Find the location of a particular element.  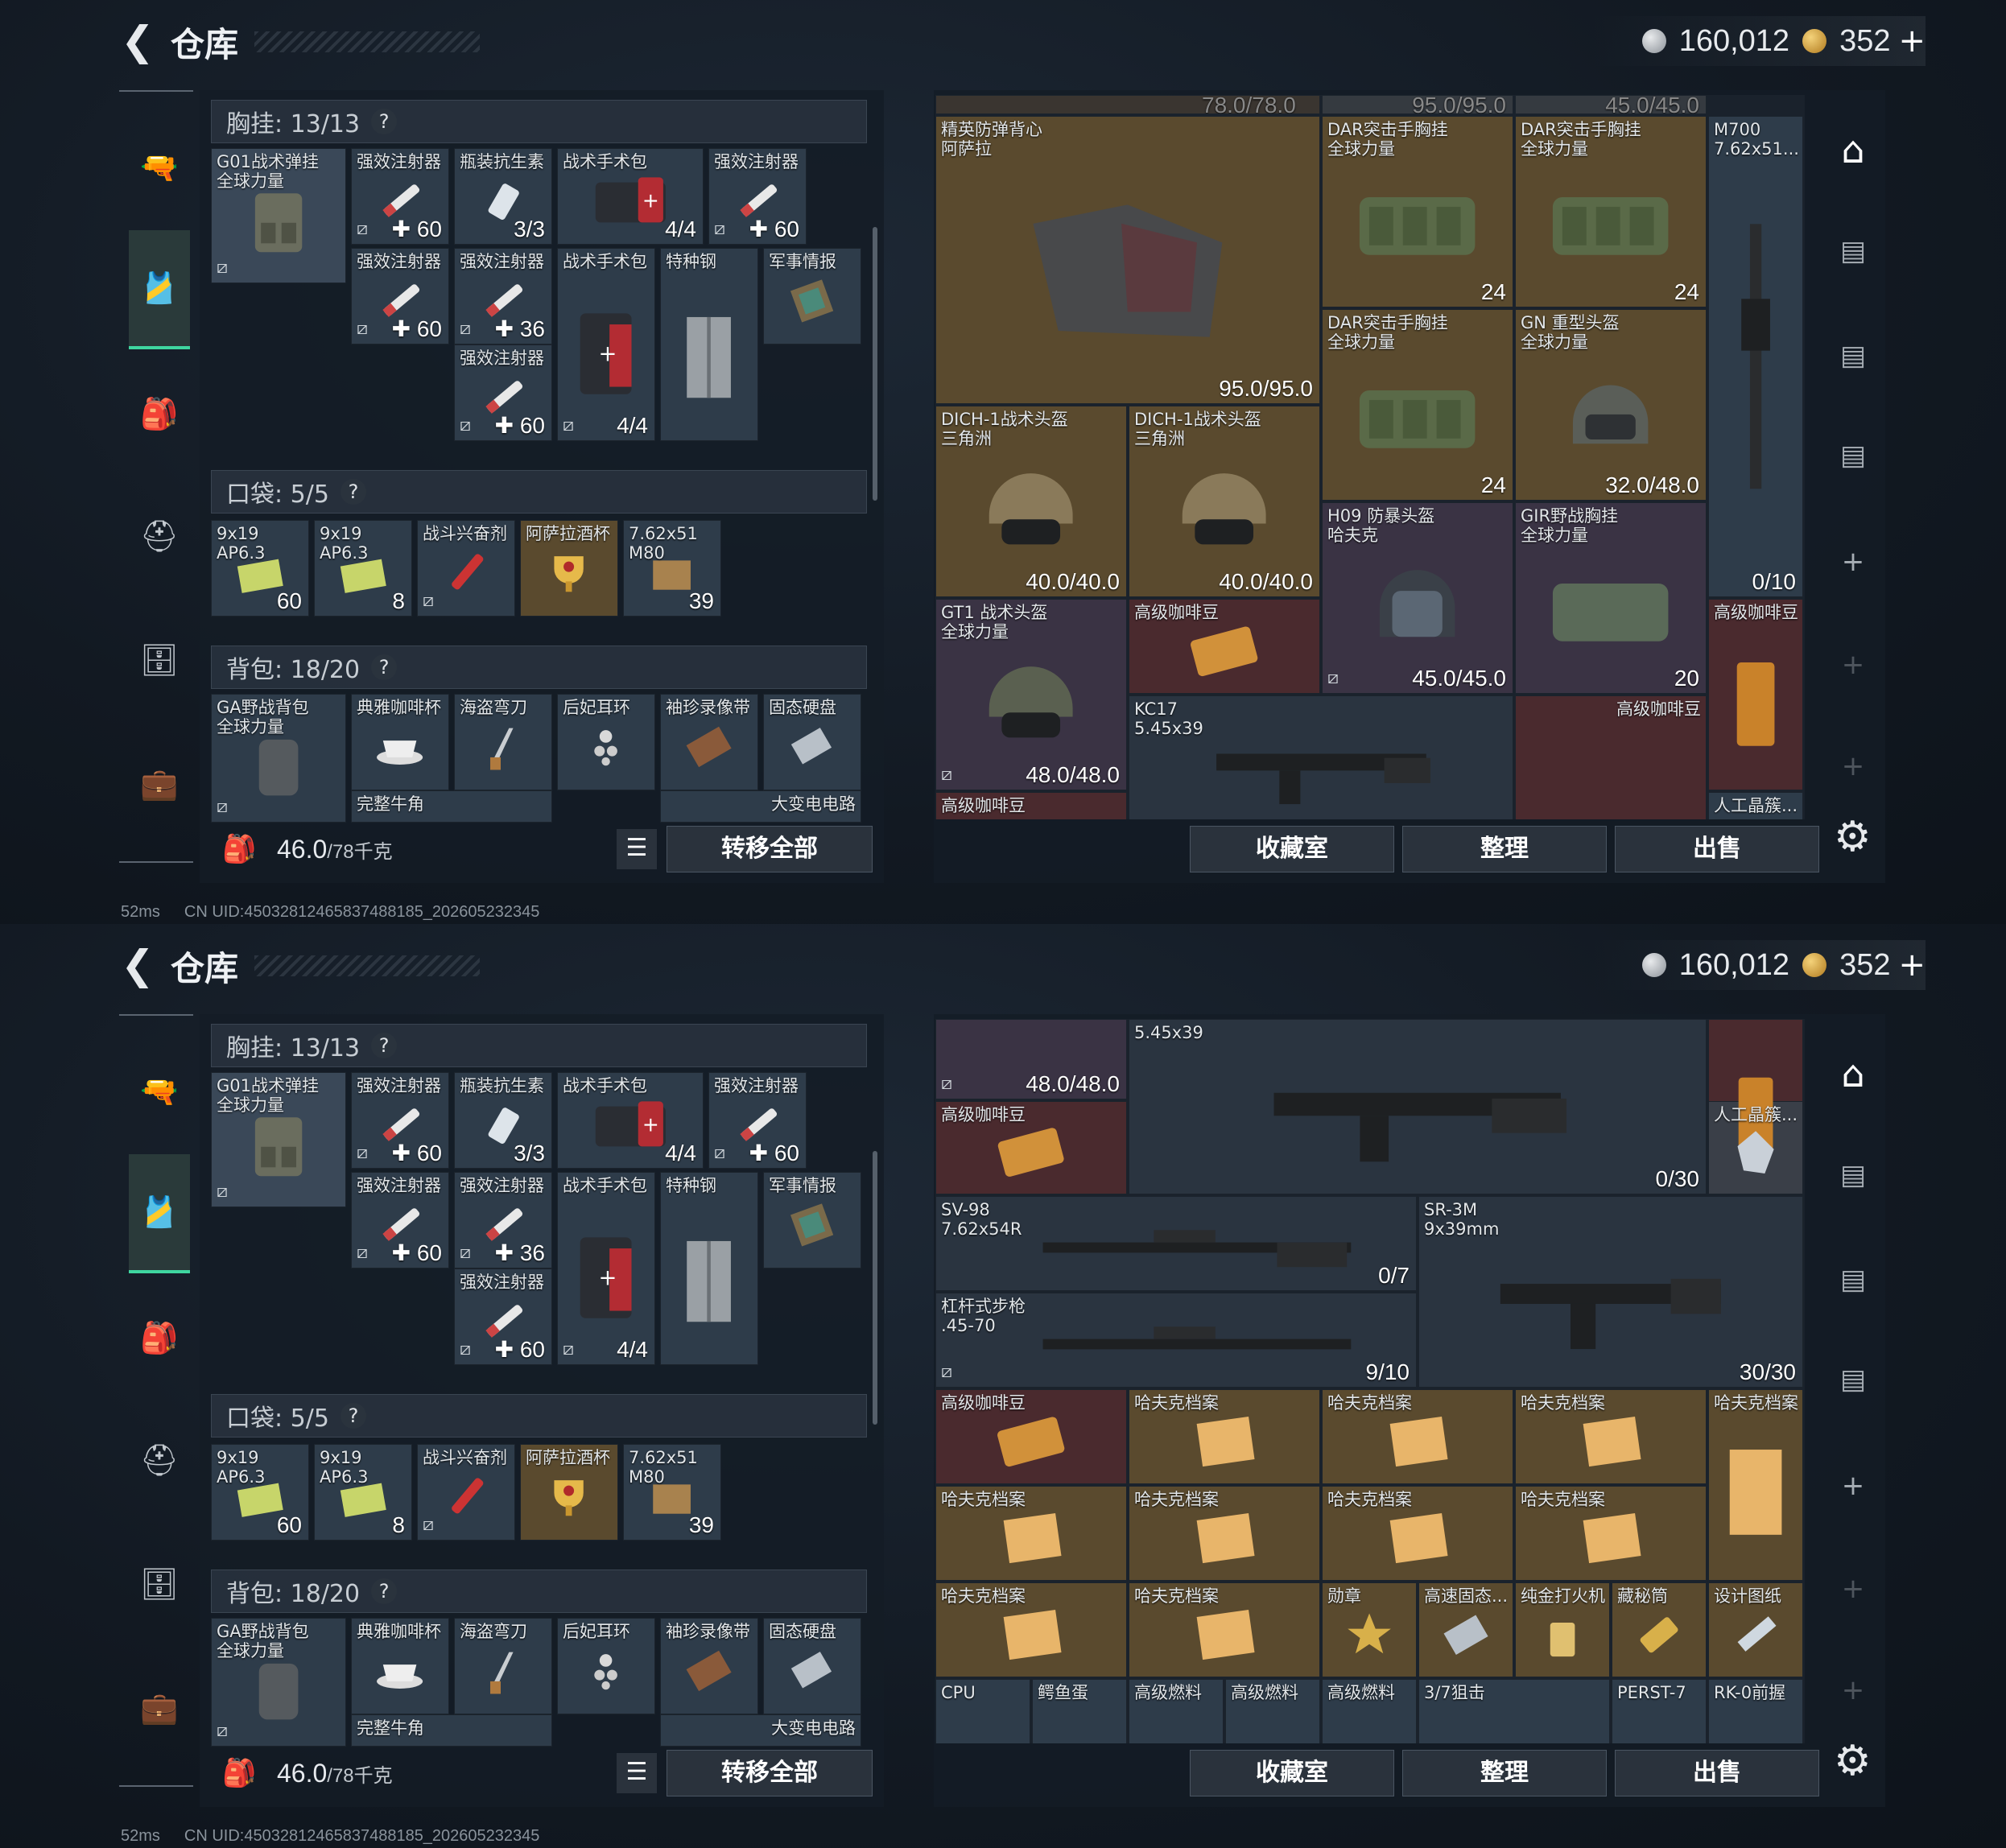

pocket-item: 阿萨拉酒杯 is located at coordinates (569, 1492).